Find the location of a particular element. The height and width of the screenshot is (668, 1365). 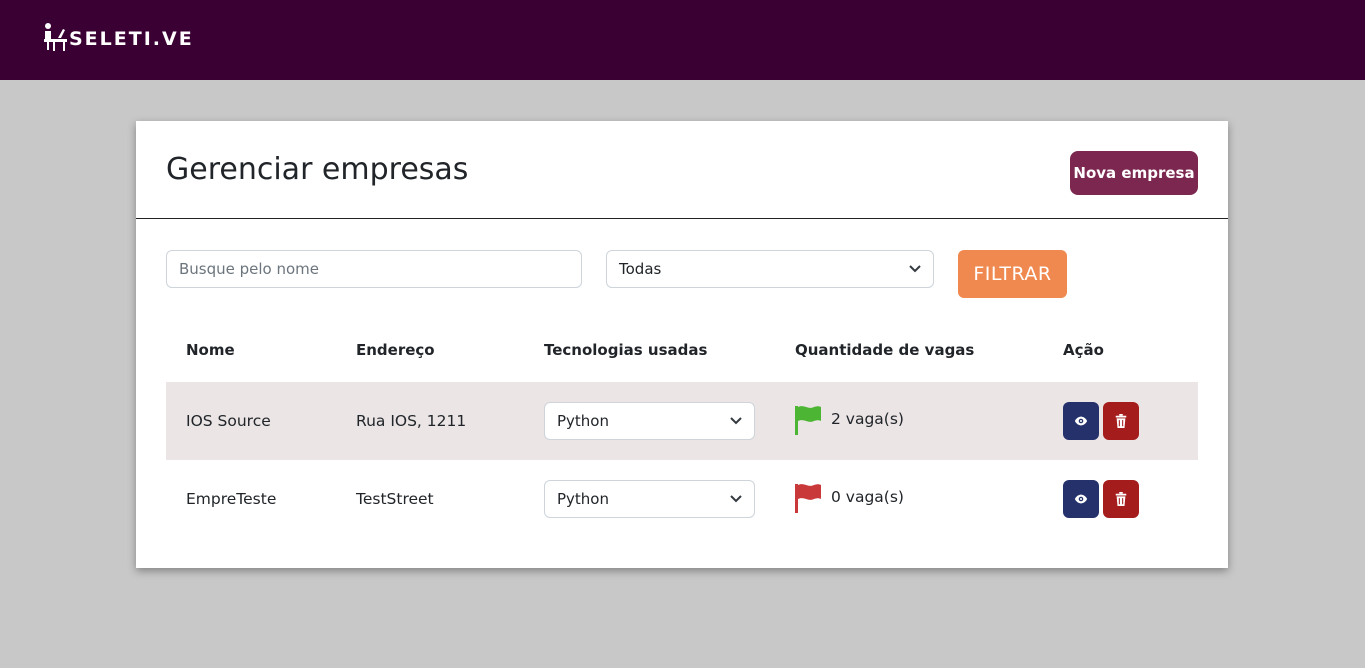

column-header-nome: Nome is located at coordinates (210, 350).